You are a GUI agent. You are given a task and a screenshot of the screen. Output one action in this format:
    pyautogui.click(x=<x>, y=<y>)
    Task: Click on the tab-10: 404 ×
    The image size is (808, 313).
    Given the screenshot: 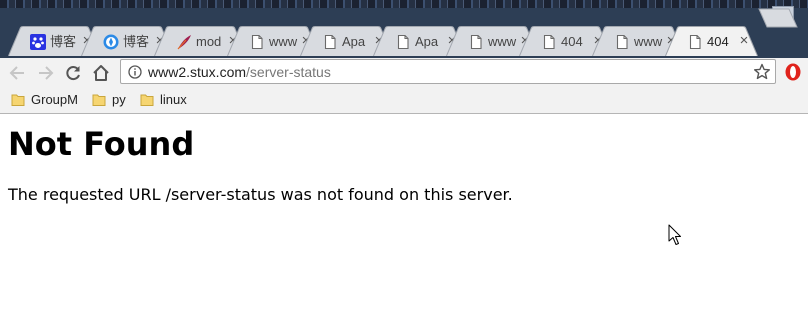 What is the action you would take?
    pyautogui.click(x=711, y=41)
    